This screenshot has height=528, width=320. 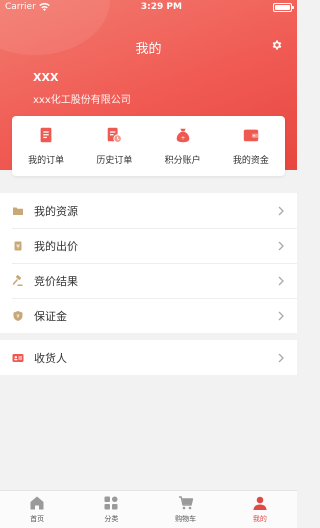 What do you see at coordinates (161, 7) in the screenshot?
I see `status-time: 3:29 PM` at bounding box center [161, 7].